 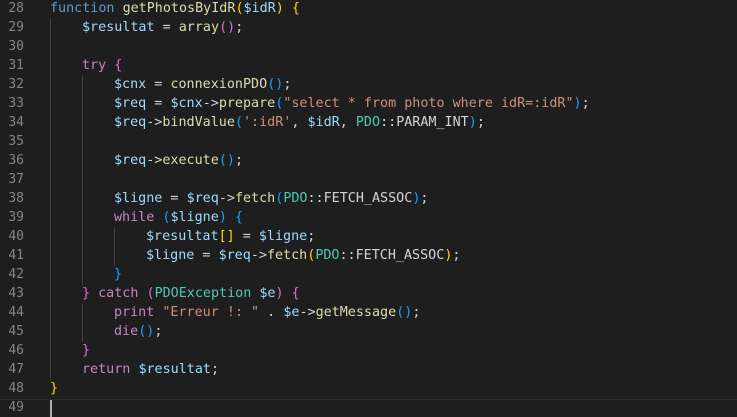 What do you see at coordinates (211, 312) in the screenshot?
I see `code-token: "Erreur !: "` at bounding box center [211, 312].